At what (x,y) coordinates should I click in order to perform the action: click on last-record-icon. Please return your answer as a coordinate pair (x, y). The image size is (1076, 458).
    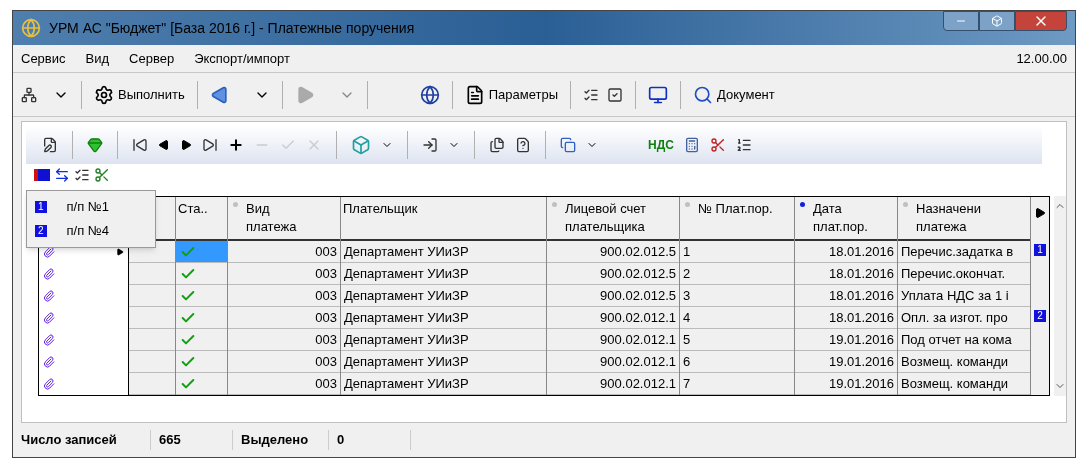
    Looking at the image, I should click on (210, 145).